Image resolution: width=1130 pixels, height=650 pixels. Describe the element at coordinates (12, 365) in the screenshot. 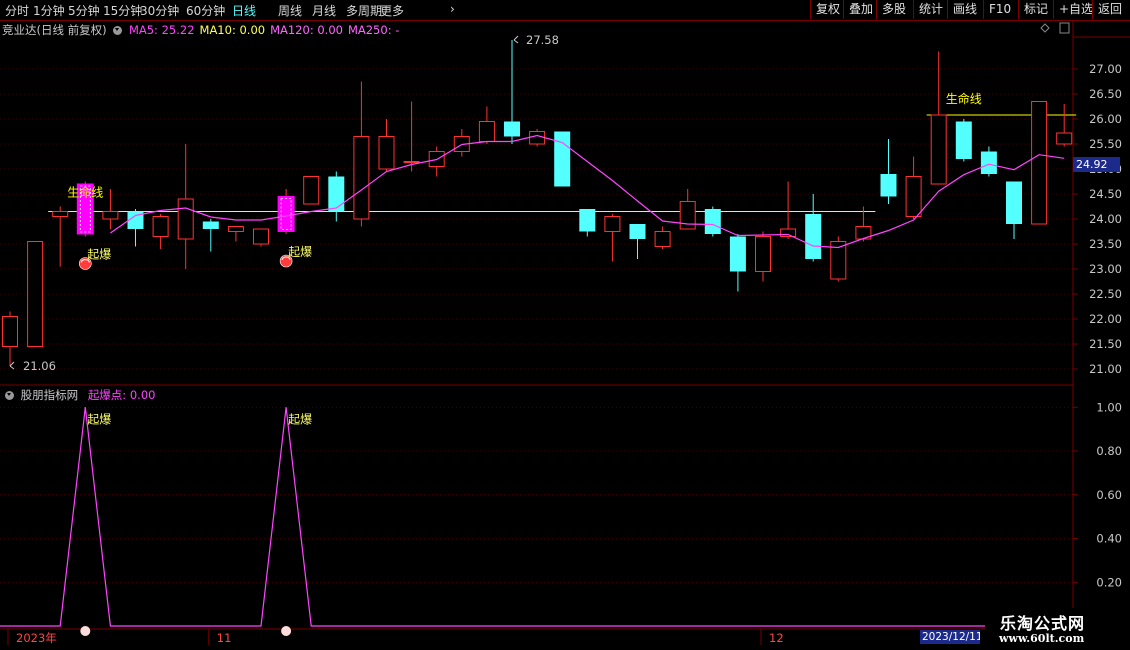

I see `low-marker` at that location.